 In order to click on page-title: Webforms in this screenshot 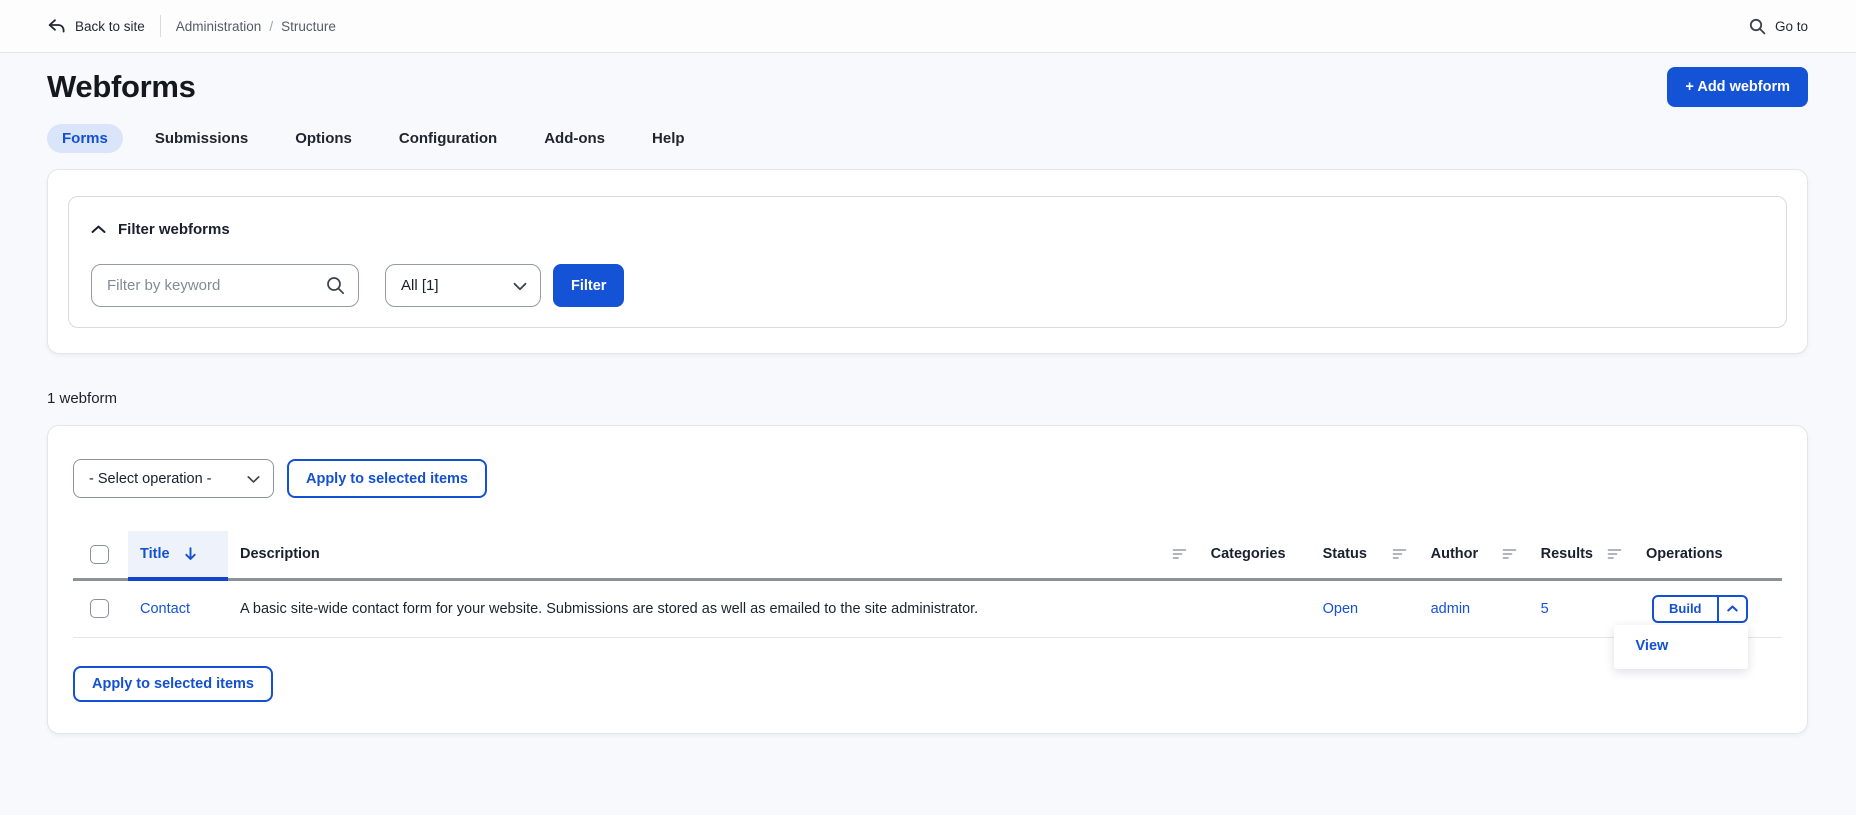, I will do `click(121, 86)`.